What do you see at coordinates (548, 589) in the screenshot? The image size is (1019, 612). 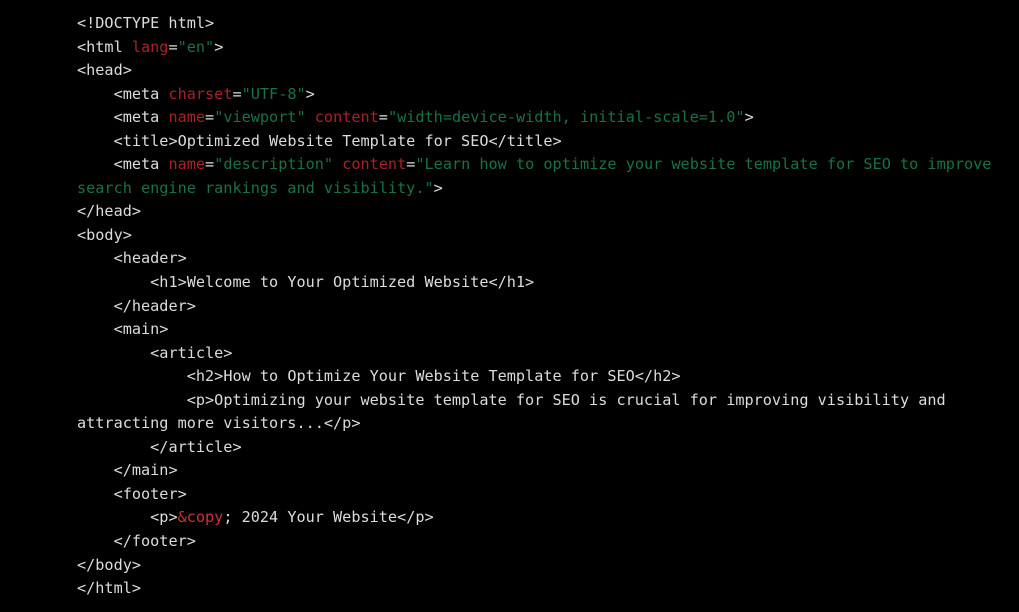 I see `code-line: </html>` at bounding box center [548, 589].